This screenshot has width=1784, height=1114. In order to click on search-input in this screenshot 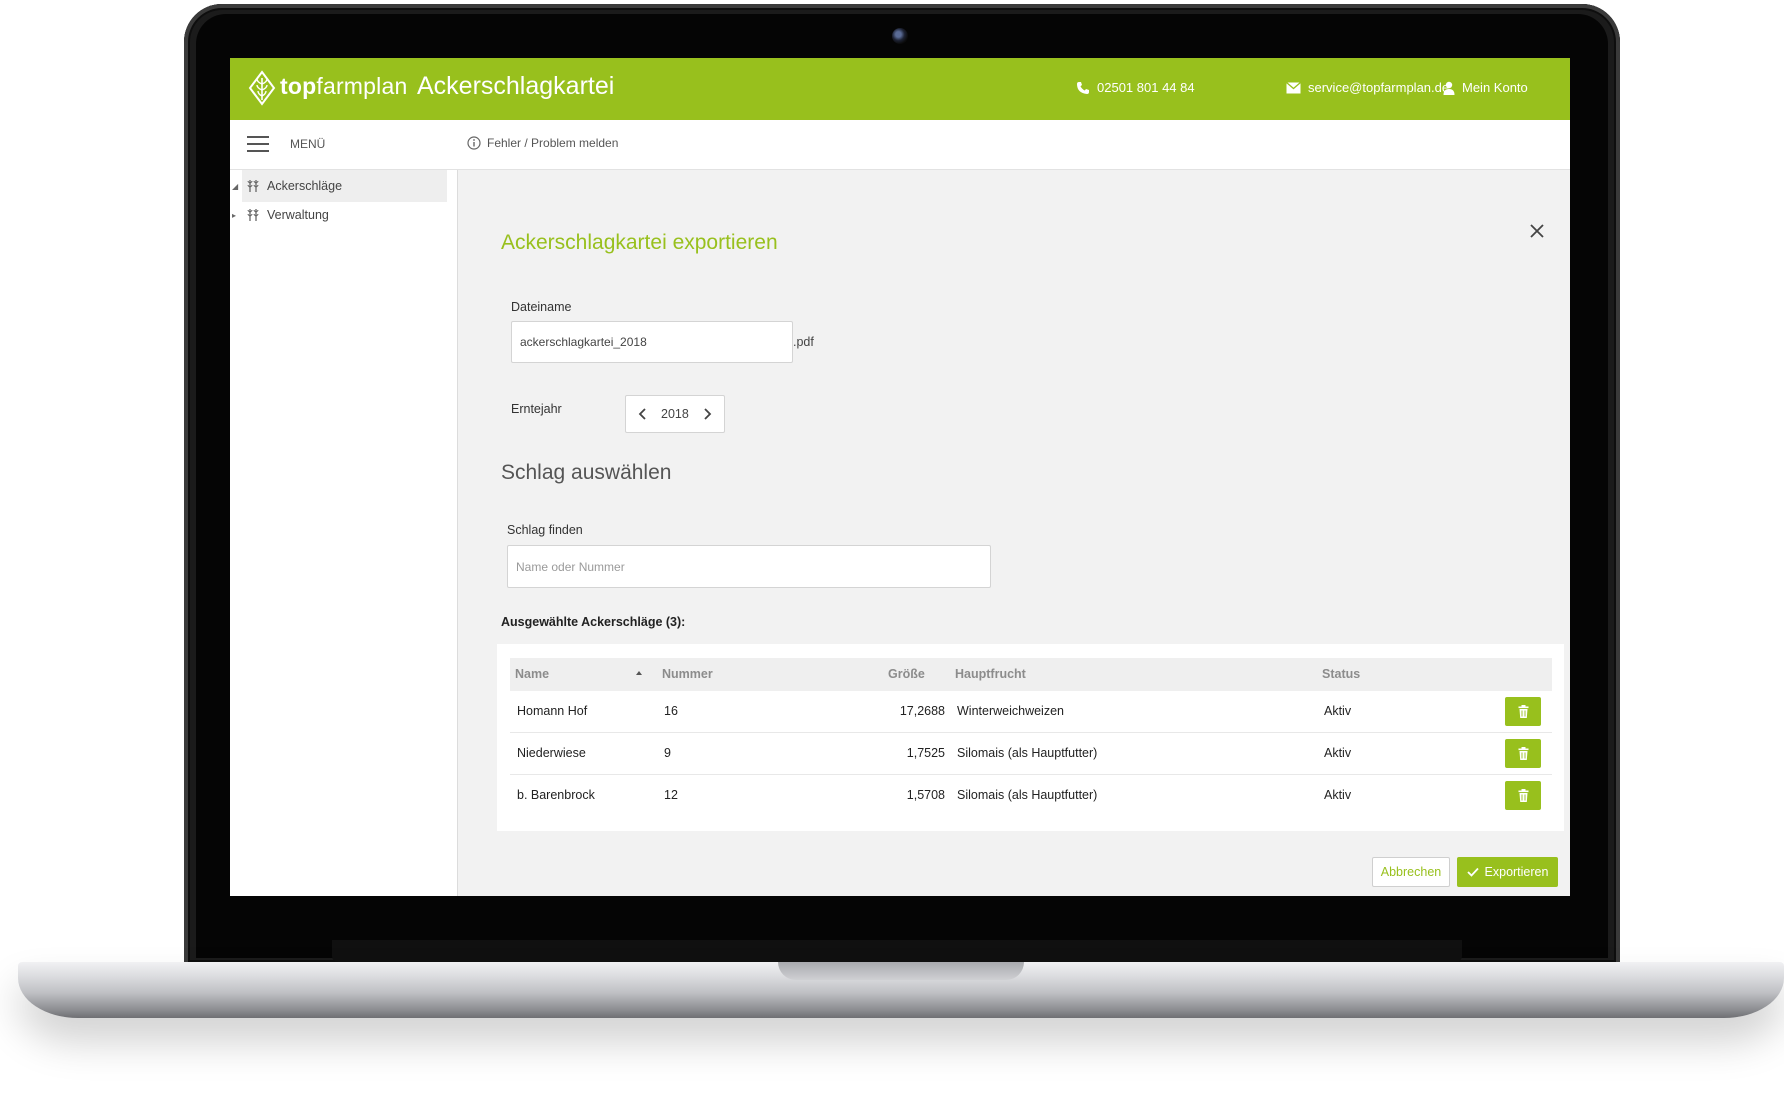, I will do `click(749, 566)`.